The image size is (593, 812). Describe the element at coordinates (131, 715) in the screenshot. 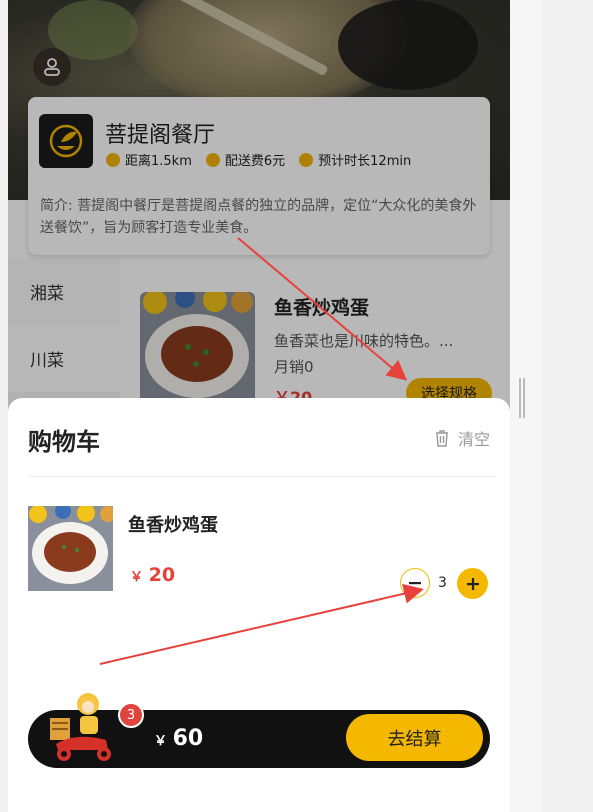

I see `cart-count-badge: 3` at that location.